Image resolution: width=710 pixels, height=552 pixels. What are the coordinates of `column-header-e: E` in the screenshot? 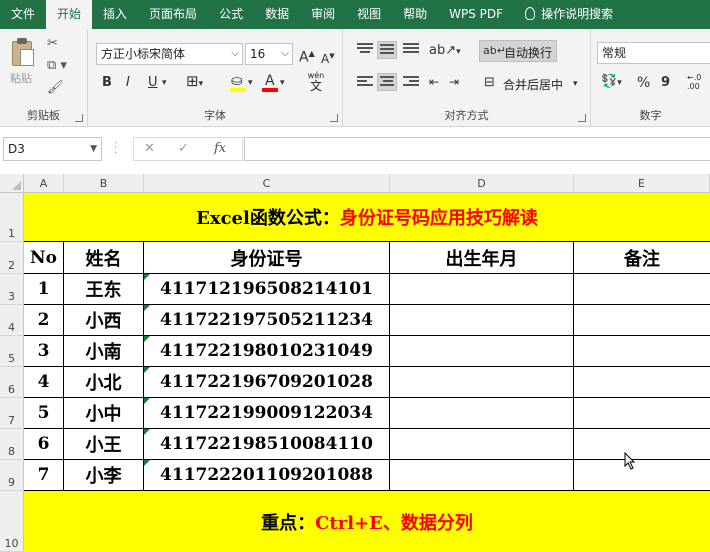 It's located at (642, 183).